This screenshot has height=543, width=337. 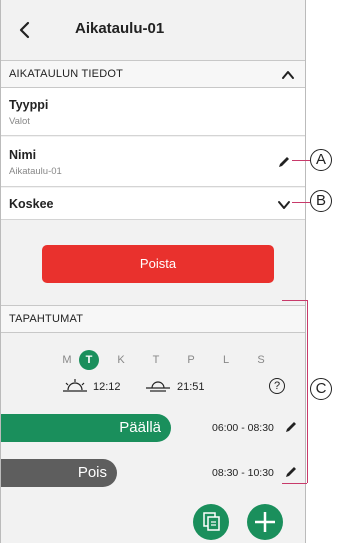 I want to click on type-row: Tyyppi Valot, so click(x=153, y=112).